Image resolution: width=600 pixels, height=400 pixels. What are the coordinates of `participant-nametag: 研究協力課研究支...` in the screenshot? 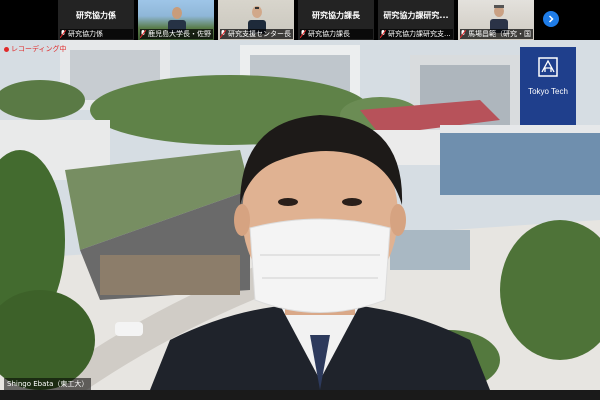 It's located at (416, 34).